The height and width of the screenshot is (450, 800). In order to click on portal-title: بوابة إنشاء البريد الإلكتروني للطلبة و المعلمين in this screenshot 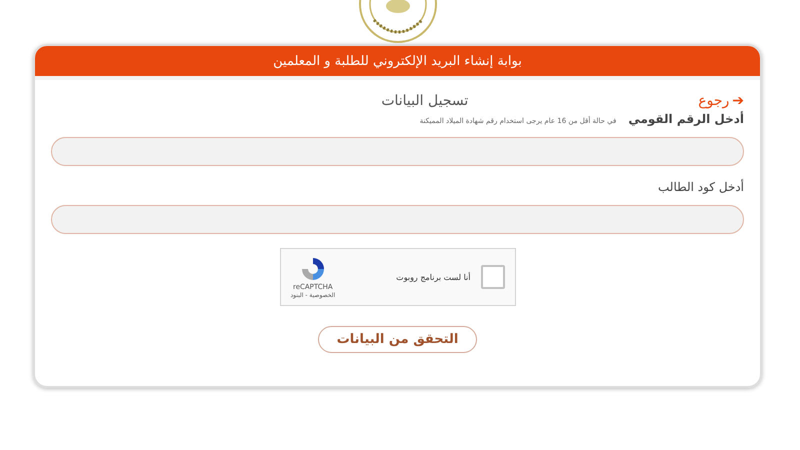, I will do `click(397, 61)`.